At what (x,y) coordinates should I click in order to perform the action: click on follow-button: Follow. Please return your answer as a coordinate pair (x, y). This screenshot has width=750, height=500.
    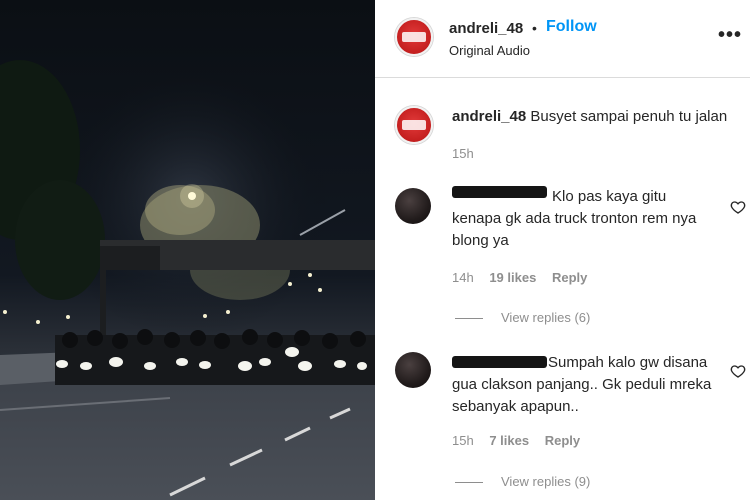
    Looking at the image, I should click on (571, 27).